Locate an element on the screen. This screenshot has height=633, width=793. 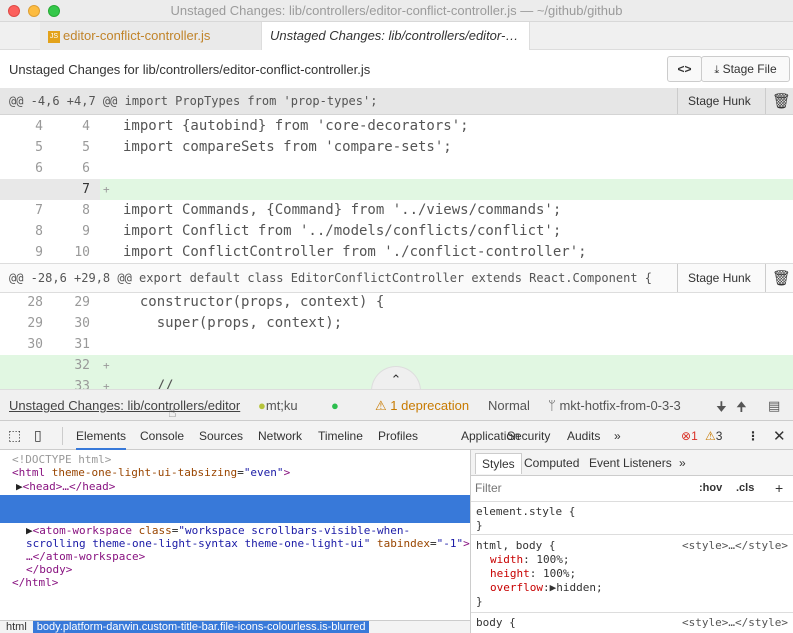
deprecation-status: ⚠ 1 deprecation is located at coordinates (422, 406).